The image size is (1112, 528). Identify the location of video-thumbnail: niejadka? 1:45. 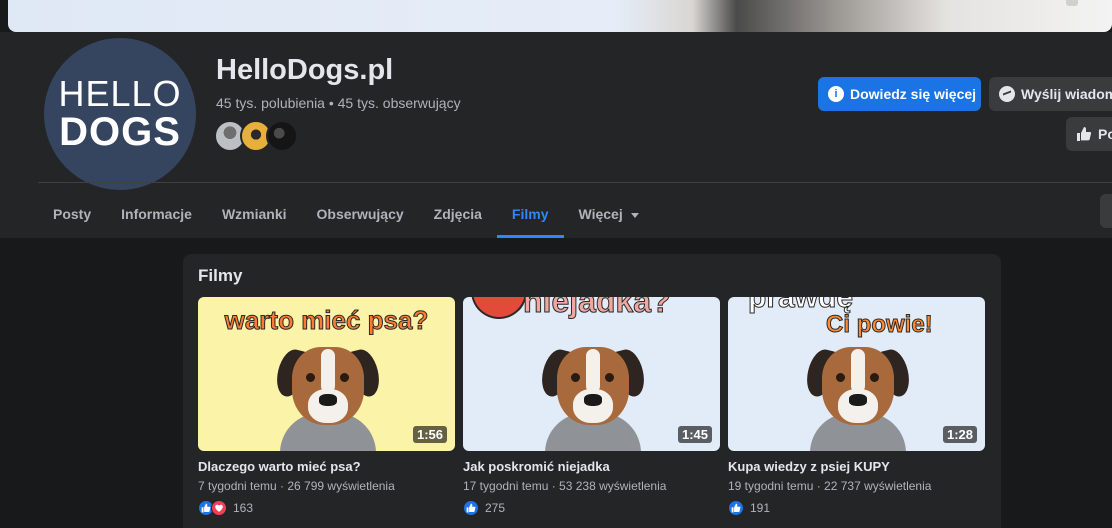
(591, 374).